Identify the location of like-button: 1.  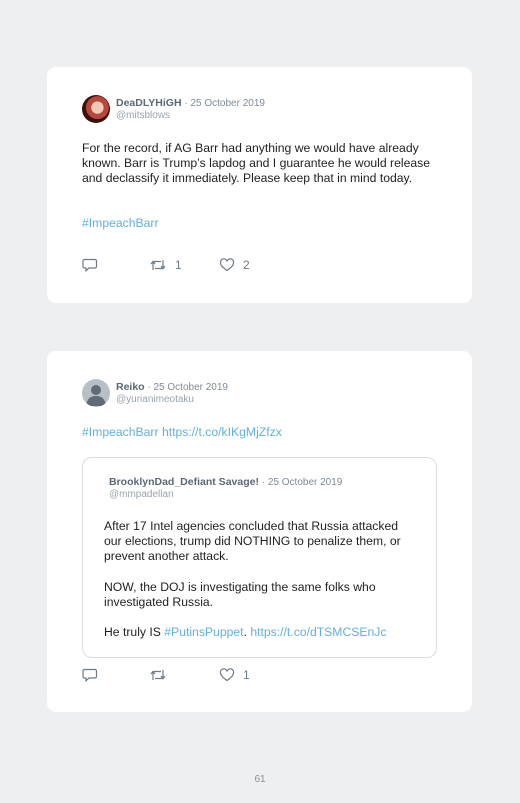
(234, 675).